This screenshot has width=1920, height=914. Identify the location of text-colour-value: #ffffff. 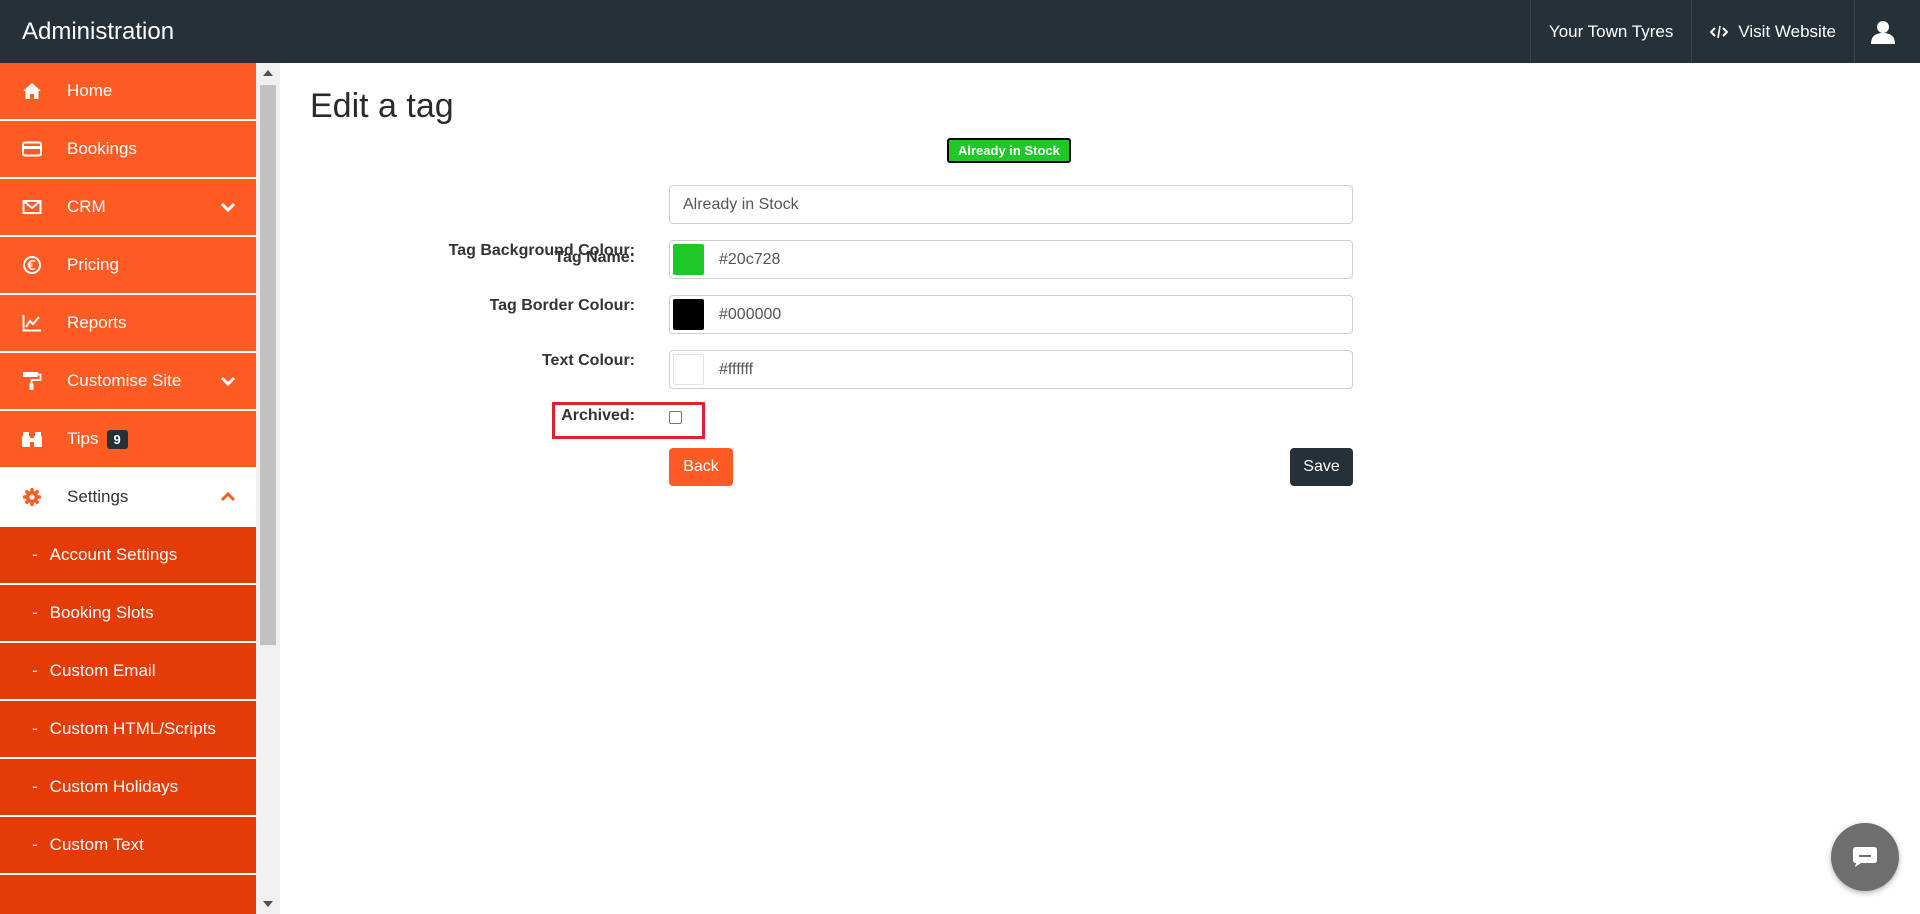
(736, 369).